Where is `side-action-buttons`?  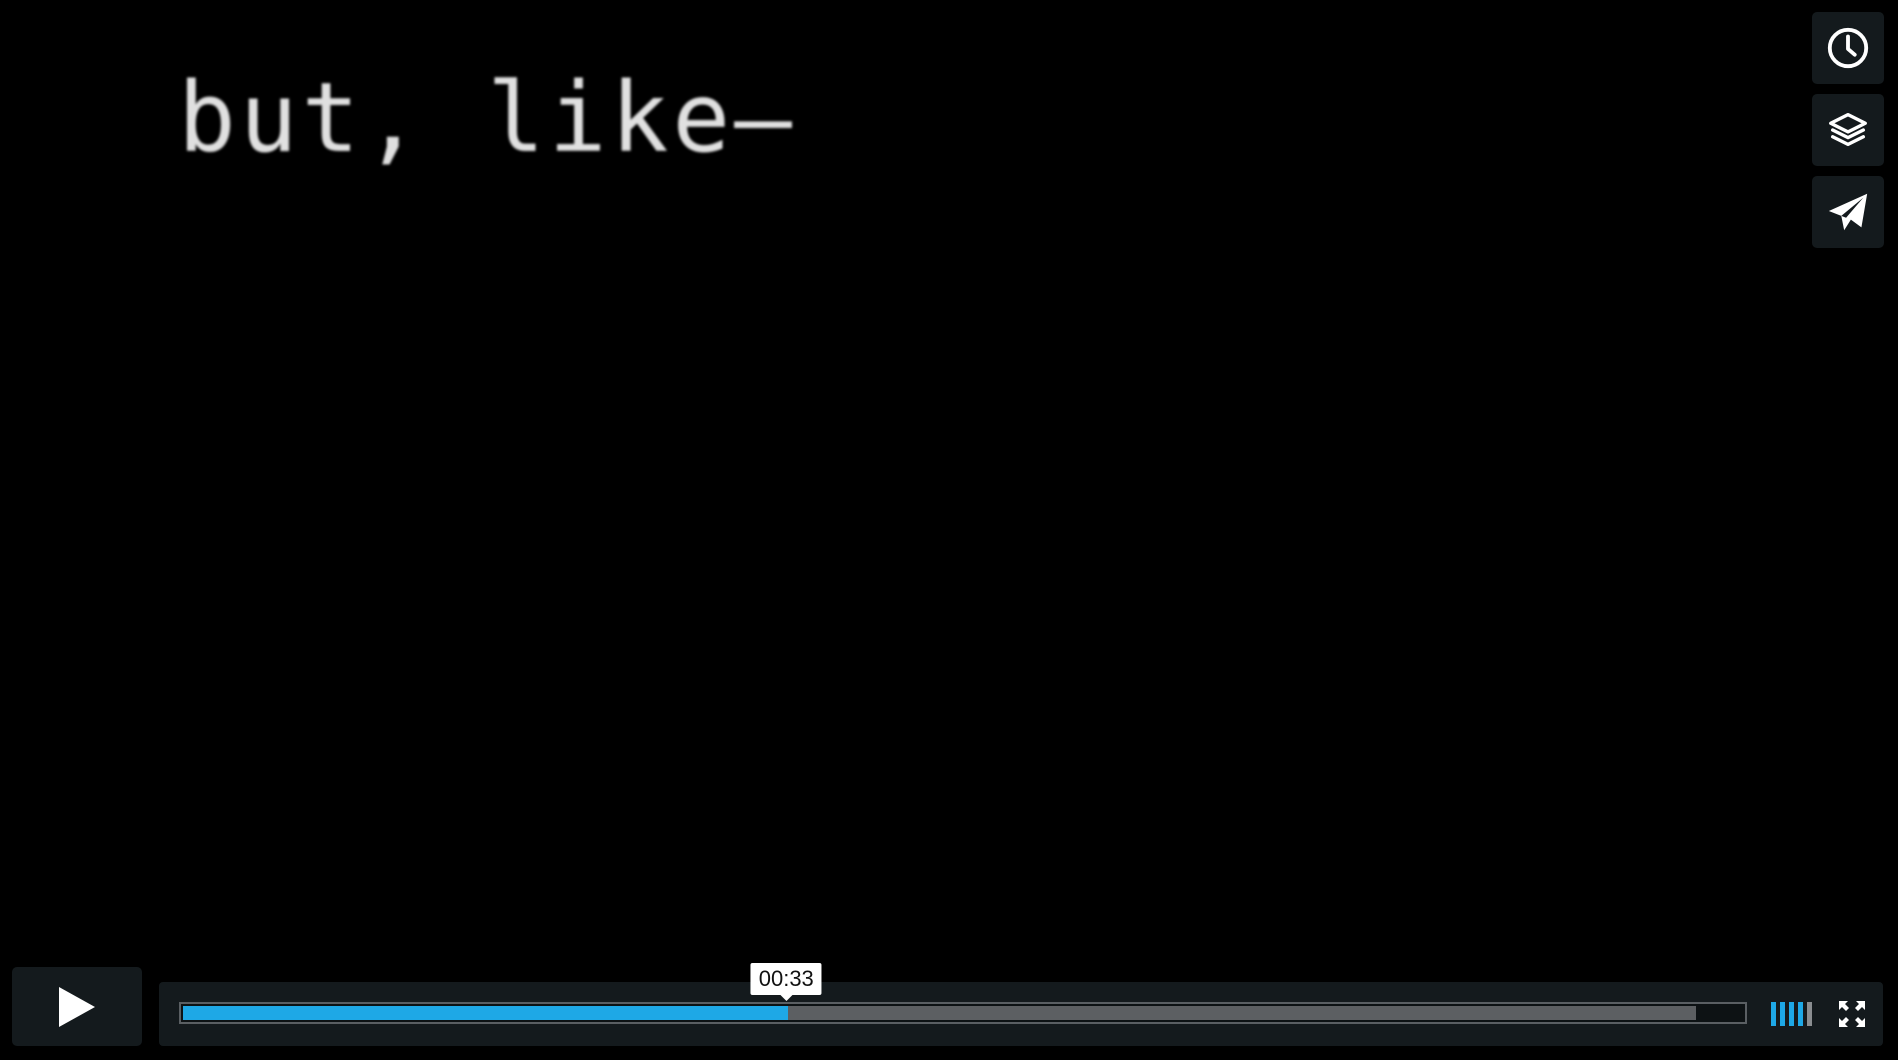 side-action-buttons is located at coordinates (1848, 130).